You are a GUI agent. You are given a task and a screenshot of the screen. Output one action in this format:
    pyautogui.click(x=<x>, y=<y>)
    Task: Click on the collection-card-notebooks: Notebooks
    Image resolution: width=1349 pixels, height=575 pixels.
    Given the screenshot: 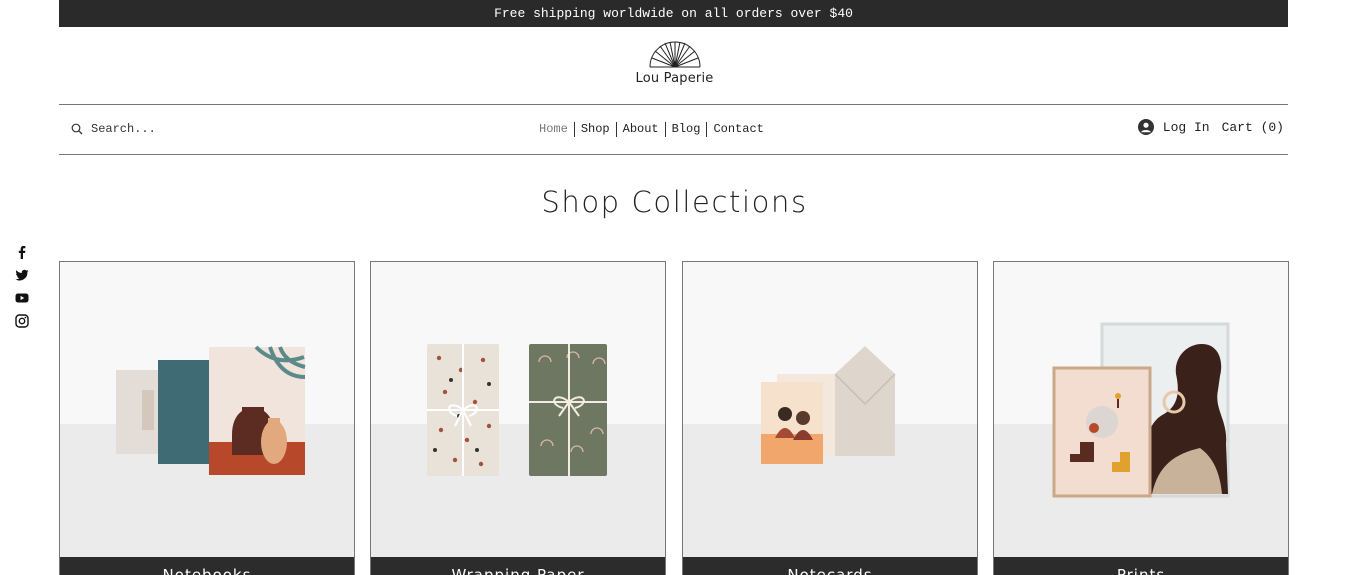 What is the action you would take?
    pyautogui.click(x=207, y=418)
    